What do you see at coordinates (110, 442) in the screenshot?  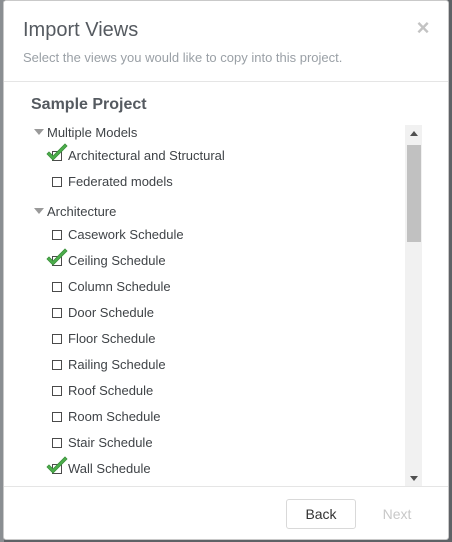 I see `item-label: Stair Schedule` at bounding box center [110, 442].